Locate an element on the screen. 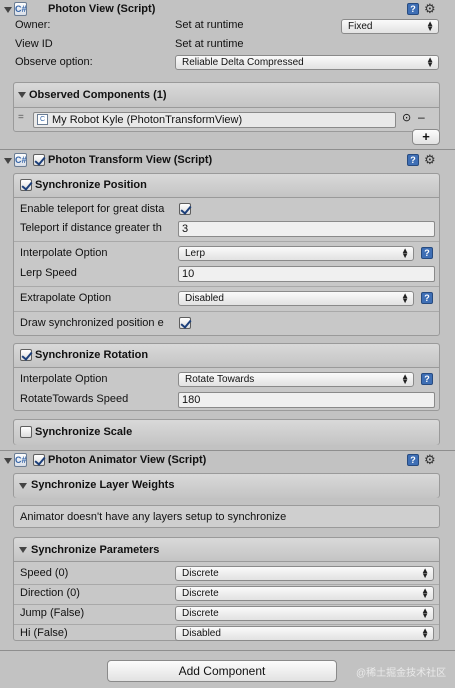 Image resolution: width=455 pixels, height=688 pixels. transform-view-header: C# Photon Transform View (Script) ? ⚙ is located at coordinates (227, 161).